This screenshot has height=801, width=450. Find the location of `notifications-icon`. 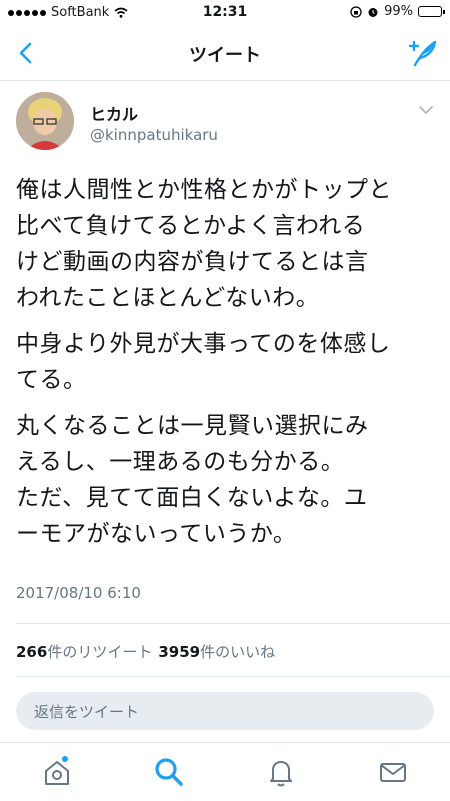

notifications-icon is located at coordinates (281, 772).